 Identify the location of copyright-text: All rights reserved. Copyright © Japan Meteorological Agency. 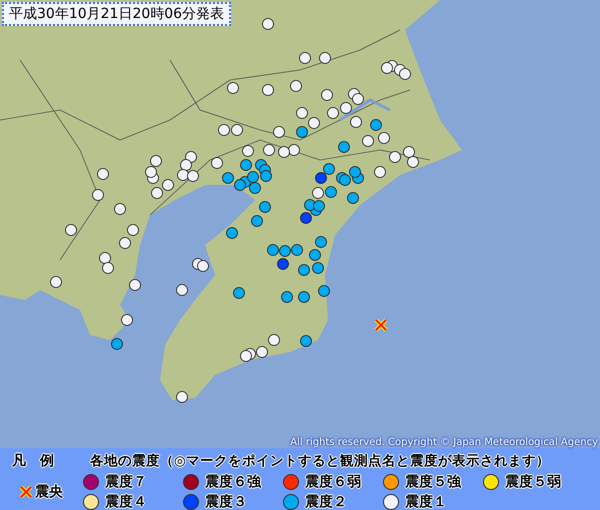
(444, 442).